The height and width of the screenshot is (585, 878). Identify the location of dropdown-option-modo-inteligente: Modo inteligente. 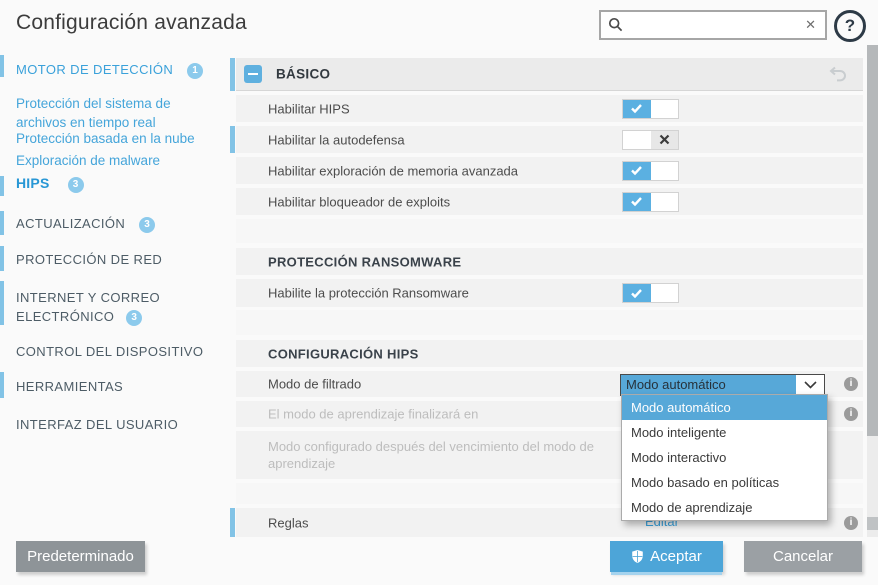
(724, 432).